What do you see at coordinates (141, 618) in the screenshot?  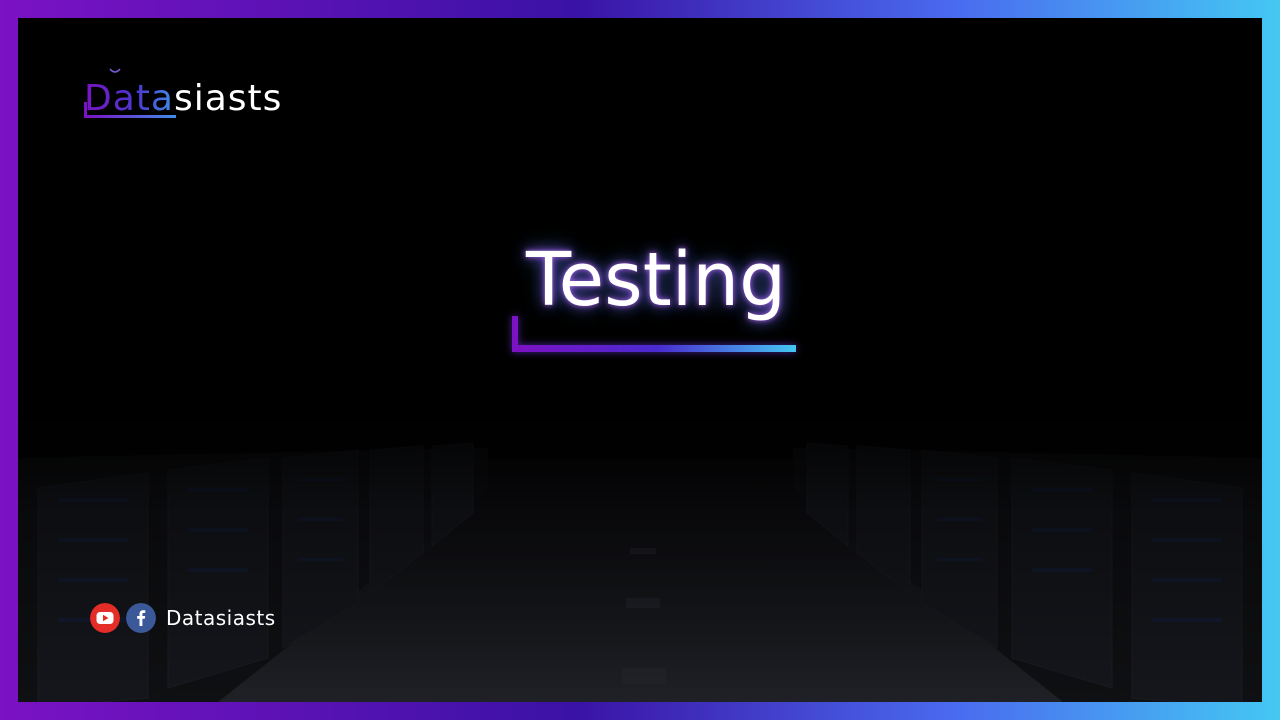 I see `facebook-icon` at bounding box center [141, 618].